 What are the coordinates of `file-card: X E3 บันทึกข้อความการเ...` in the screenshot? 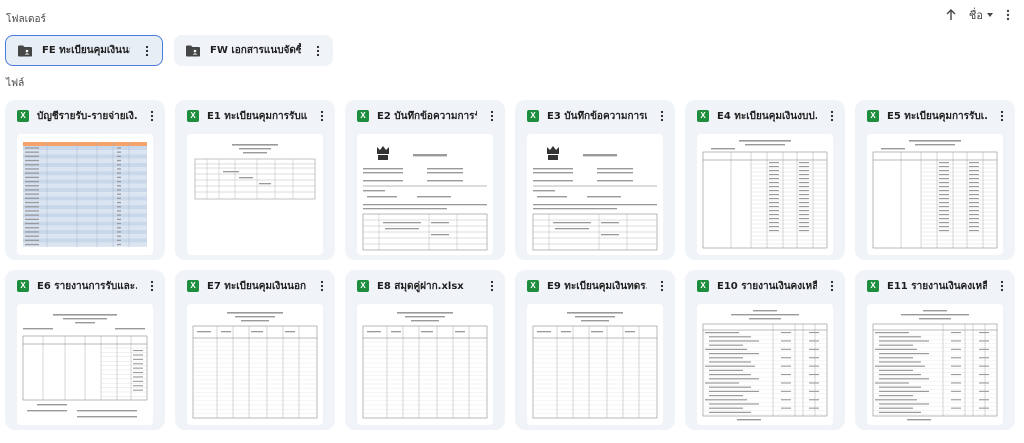 It's located at (595, 180).